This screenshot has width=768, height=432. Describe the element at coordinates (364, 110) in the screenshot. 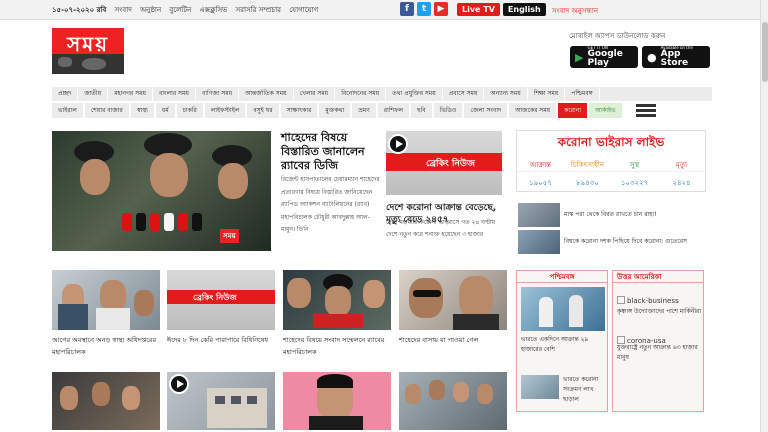

I see `nav2-travel: ভ্রমণ` at that location.